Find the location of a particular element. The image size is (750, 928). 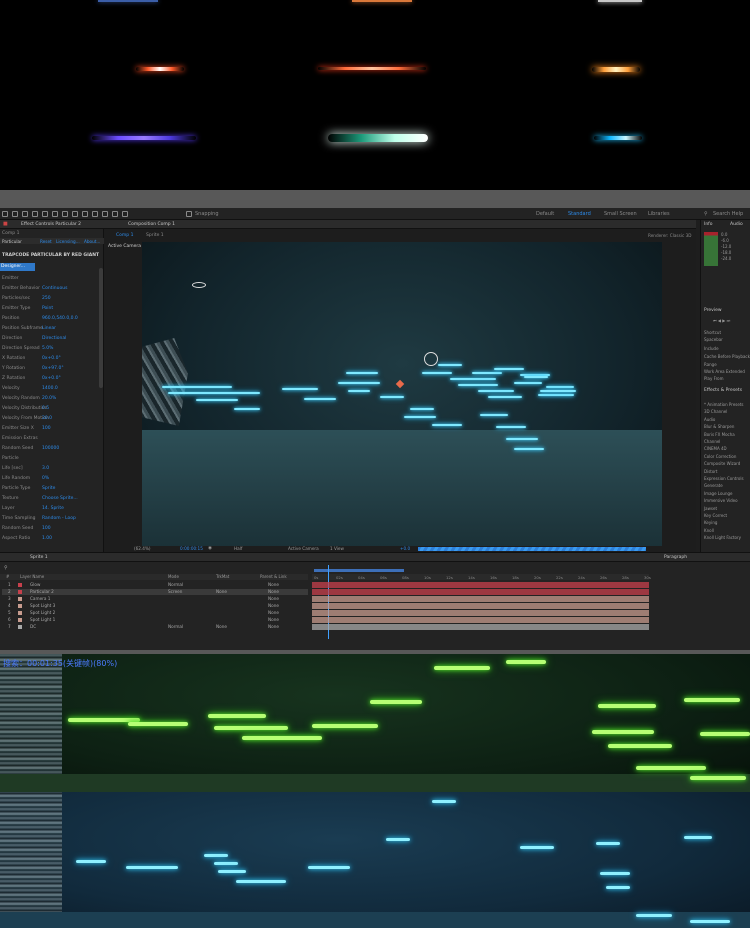

fx-property-value: 0x+97.0° is located at coordinates (53, 368).